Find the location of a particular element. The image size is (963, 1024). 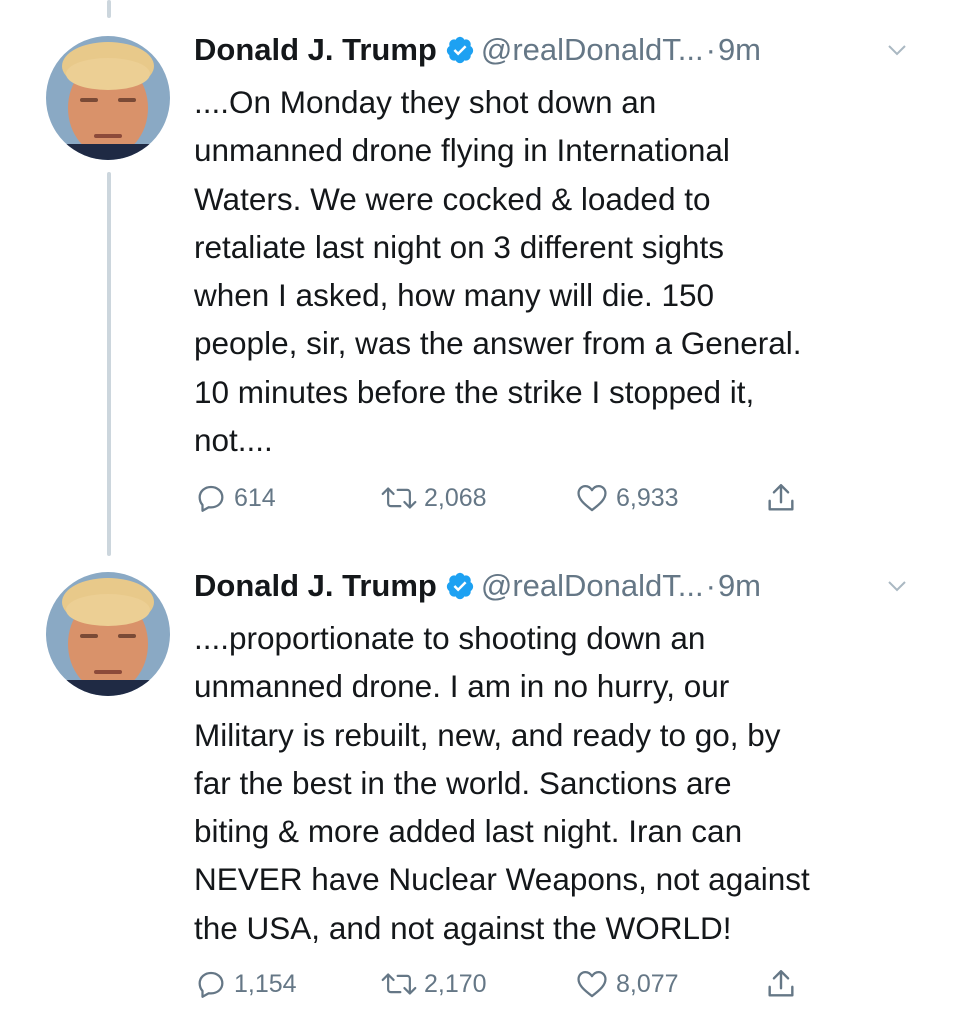

retweet-button: 2,170 is located at coordinates (433, 984).